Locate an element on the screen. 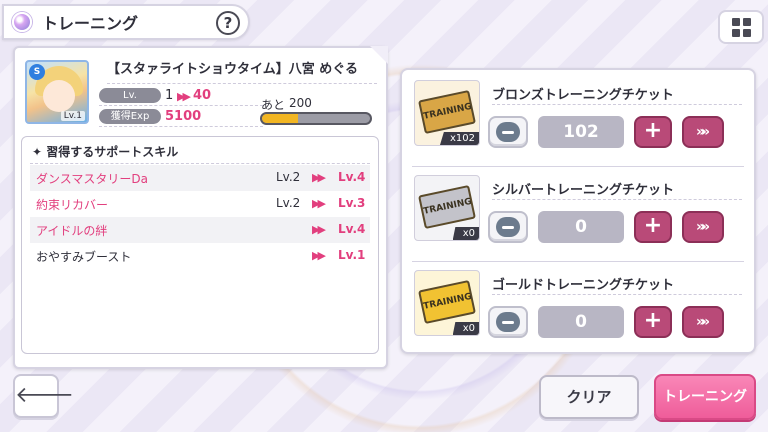 The height and width of the screenshot is (432, 768). ticket-row-silver: TRAINING x0 シルバートレーニングチケット 0 + »» is located at coordinates (578, 214).